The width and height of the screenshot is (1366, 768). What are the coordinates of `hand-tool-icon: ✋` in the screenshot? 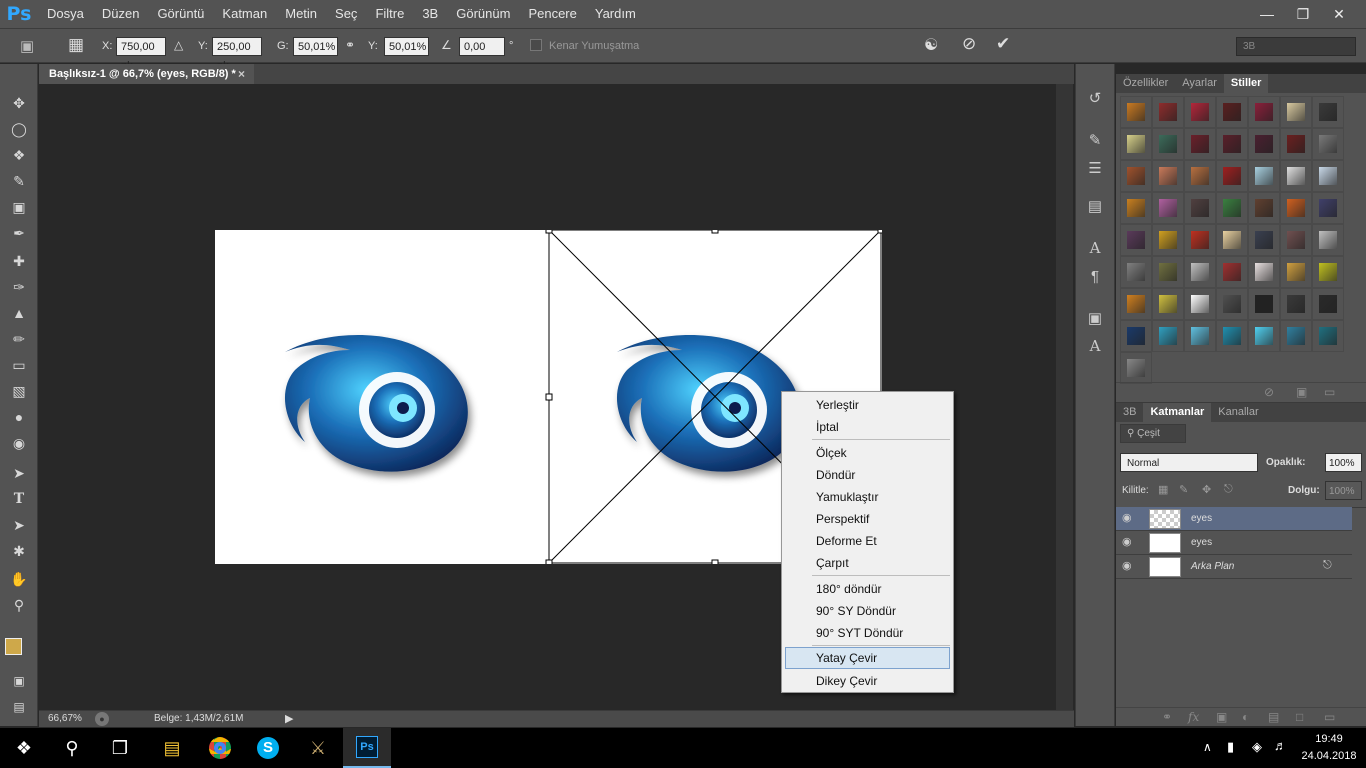 It's located at (19, 579).